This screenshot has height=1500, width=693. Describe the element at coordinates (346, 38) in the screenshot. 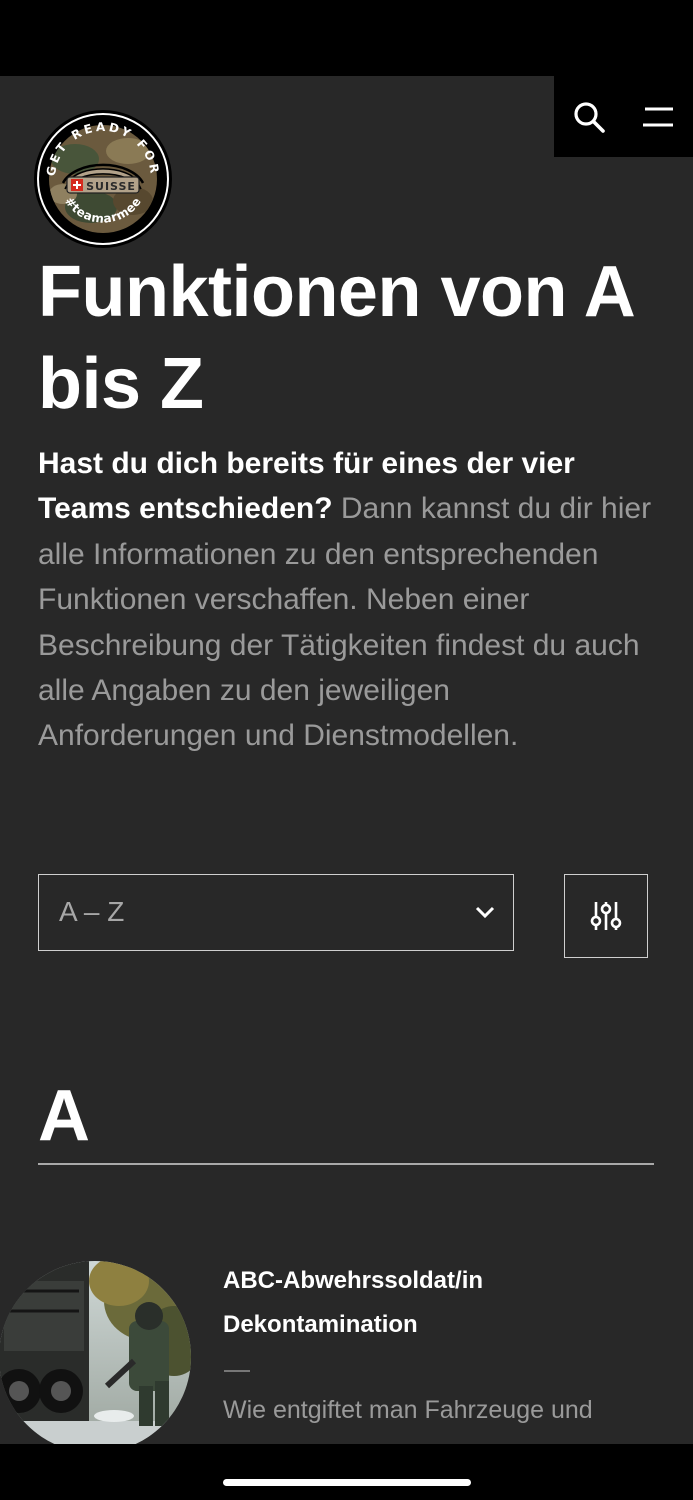

I see `status-bar` at that location.